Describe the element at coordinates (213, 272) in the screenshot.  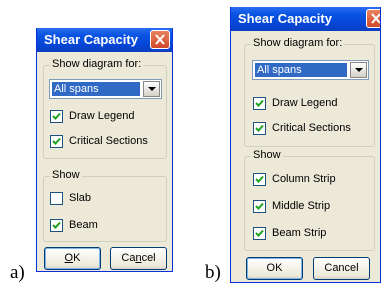
I see `caption-b: b)` at that location.